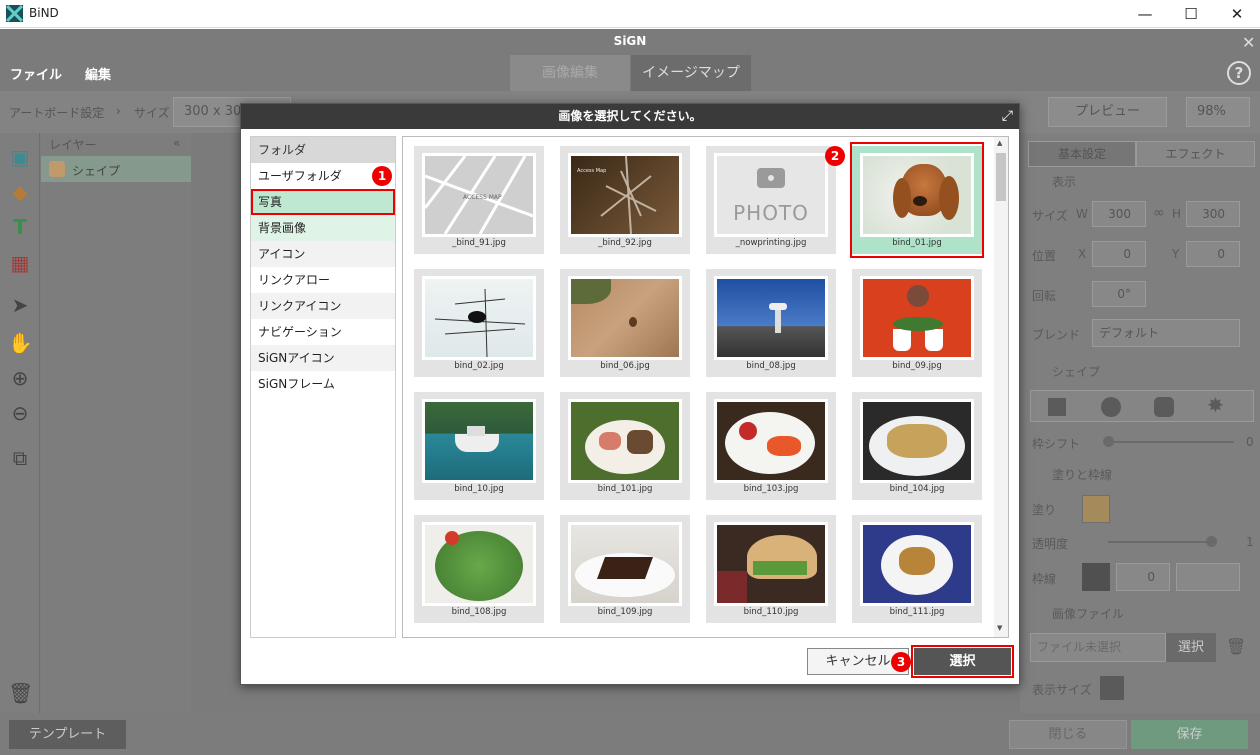 This screenshot has width=1260, height=755. Describe the element at coordinates (1112, 688) in the screenshot. I see `display-size-icon` at that location.